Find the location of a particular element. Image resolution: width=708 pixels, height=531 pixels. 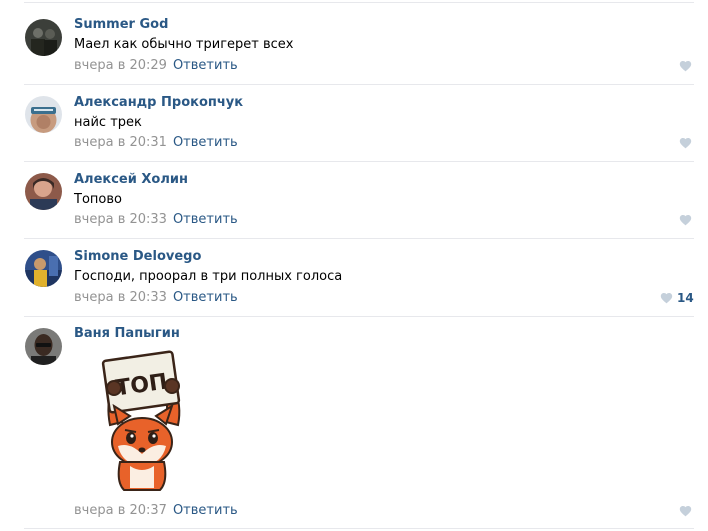

comment-meta: вчера в 20:31 Ответить is located at coordinates (156, 142).